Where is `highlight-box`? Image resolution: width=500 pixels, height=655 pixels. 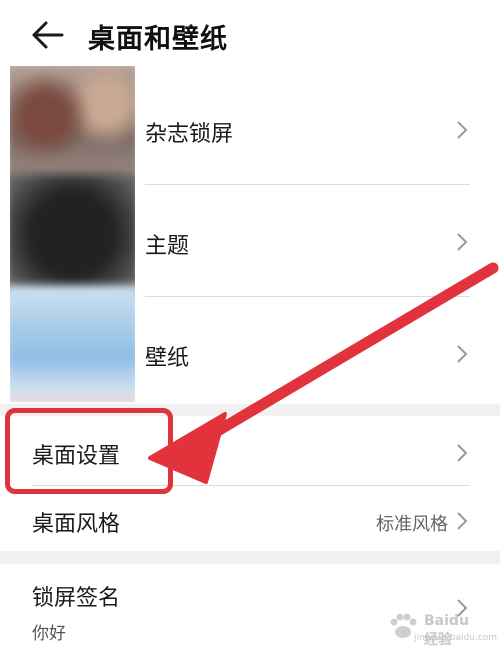 highlight-box is located at coordinates (89, 451).